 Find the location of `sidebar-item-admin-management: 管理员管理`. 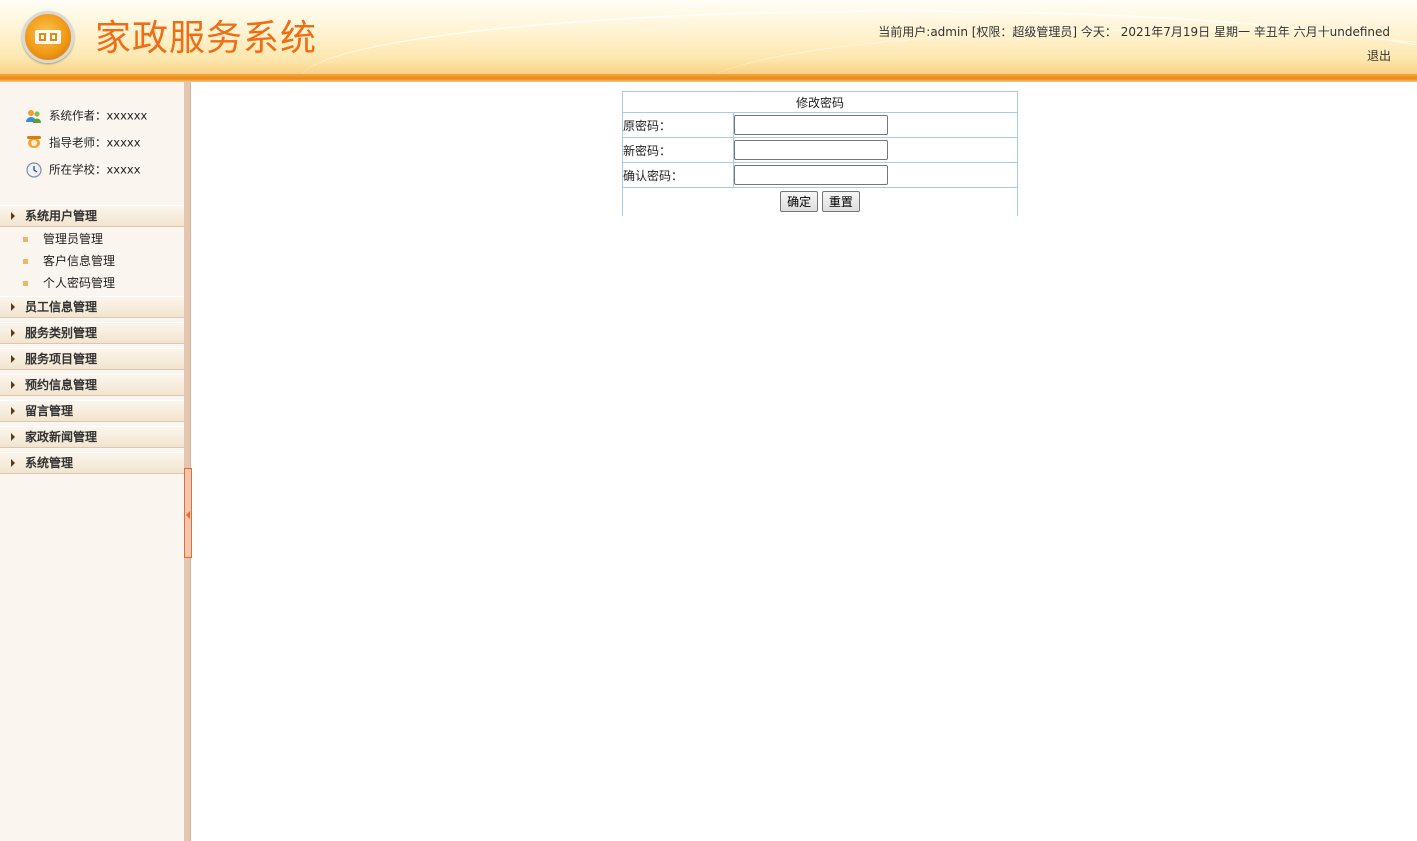

sidebar-item-admin-management: 管理员管理 is located at coordinates (92, 239).